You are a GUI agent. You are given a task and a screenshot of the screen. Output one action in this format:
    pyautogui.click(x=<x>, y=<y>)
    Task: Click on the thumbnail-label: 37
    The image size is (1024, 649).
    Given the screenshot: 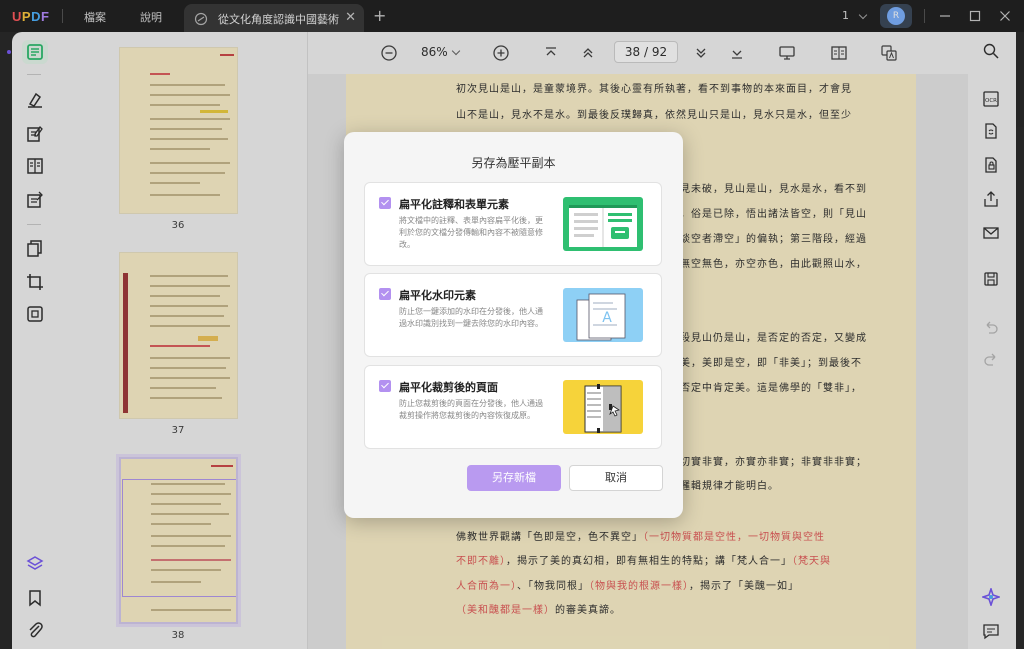 What is the action you would take?
    pyautogui.click(x=178, y=430)
    